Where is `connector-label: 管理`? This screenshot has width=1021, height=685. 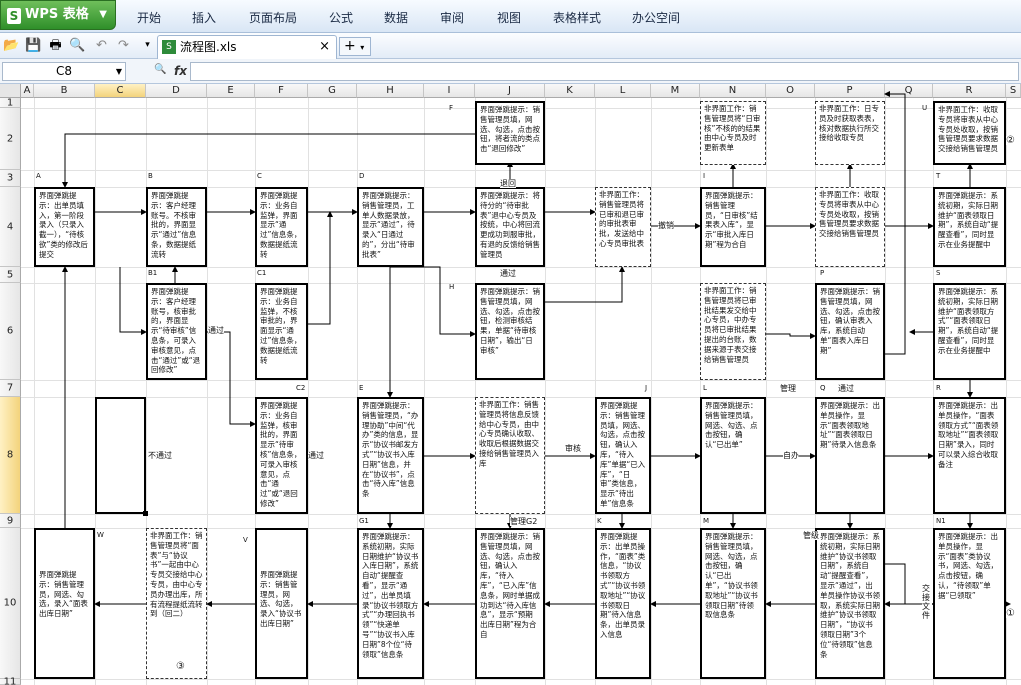
connector-label: 管理 is located at coordinates (788, 388).